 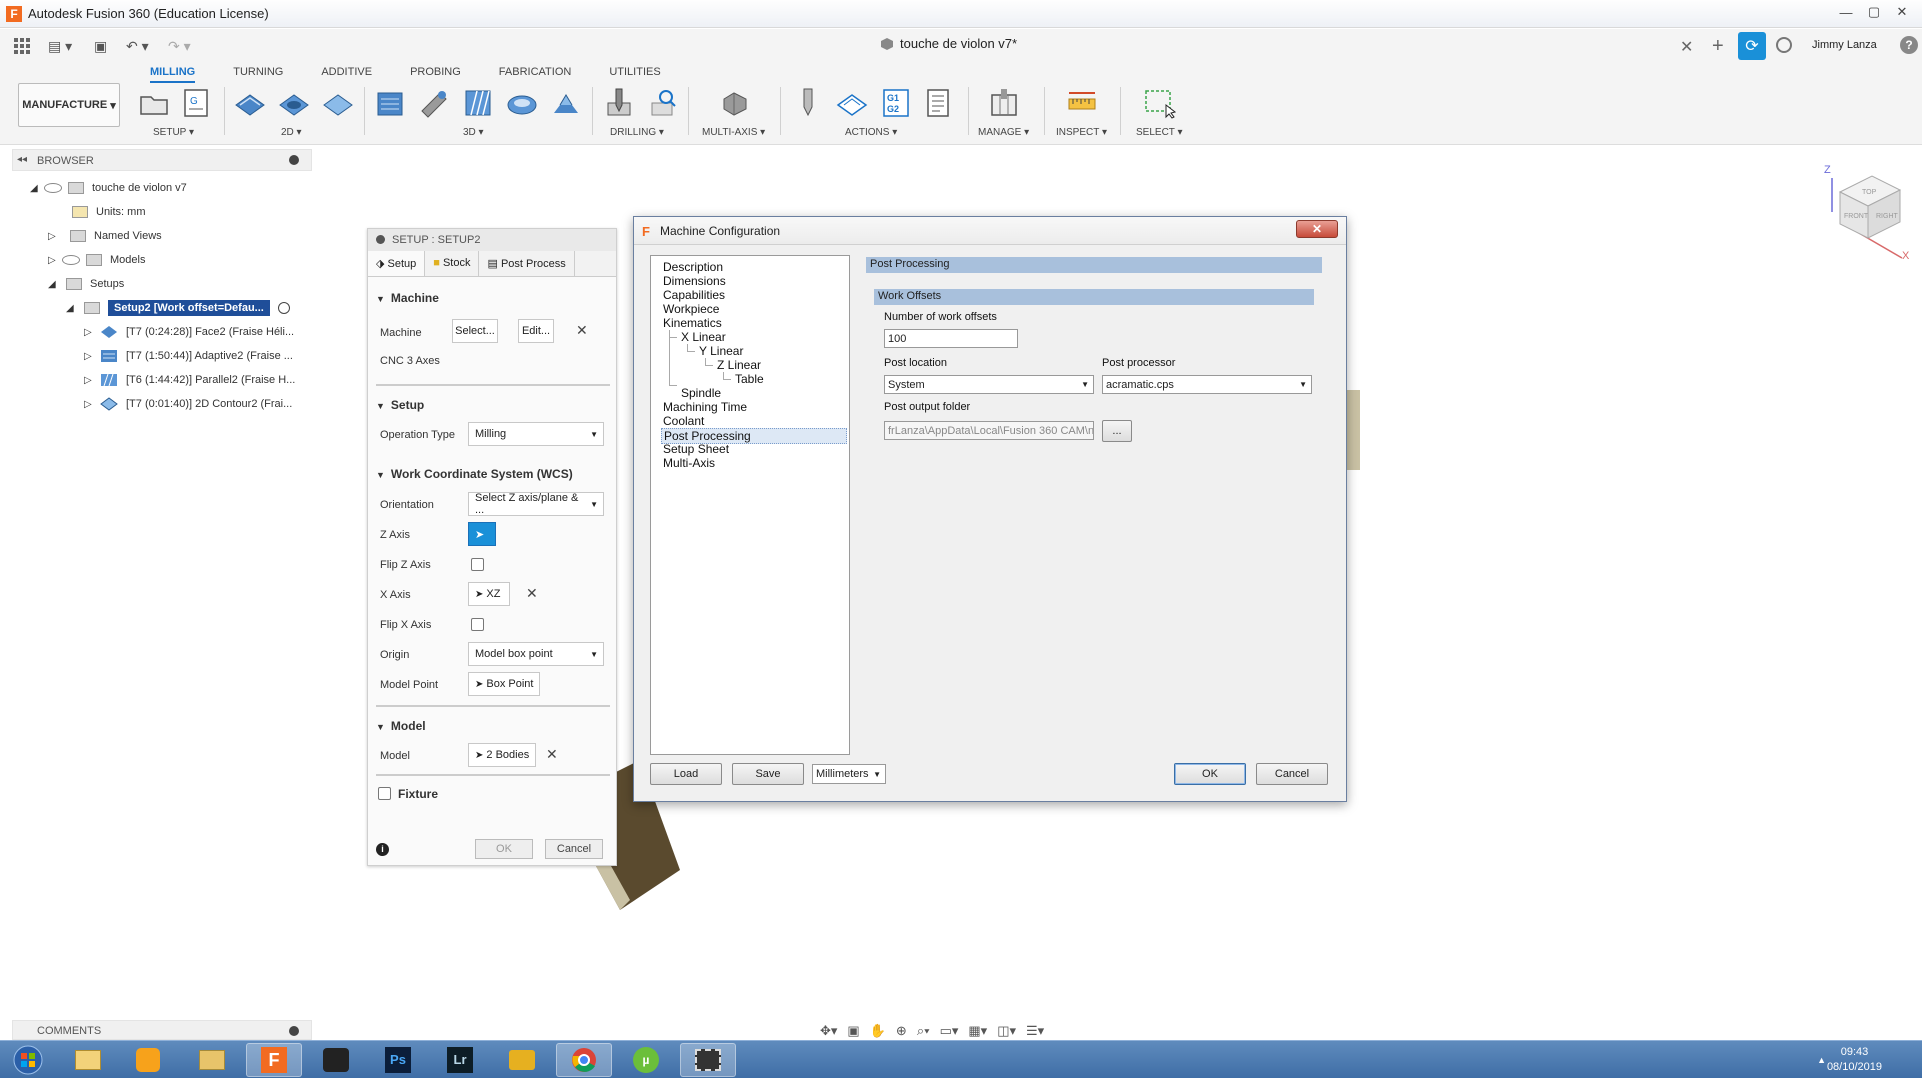 What do you see at coordinates (574, 849) in the screenshot?
I see `setup-cancel-button: Cancel` at bounding box center [574, 849].